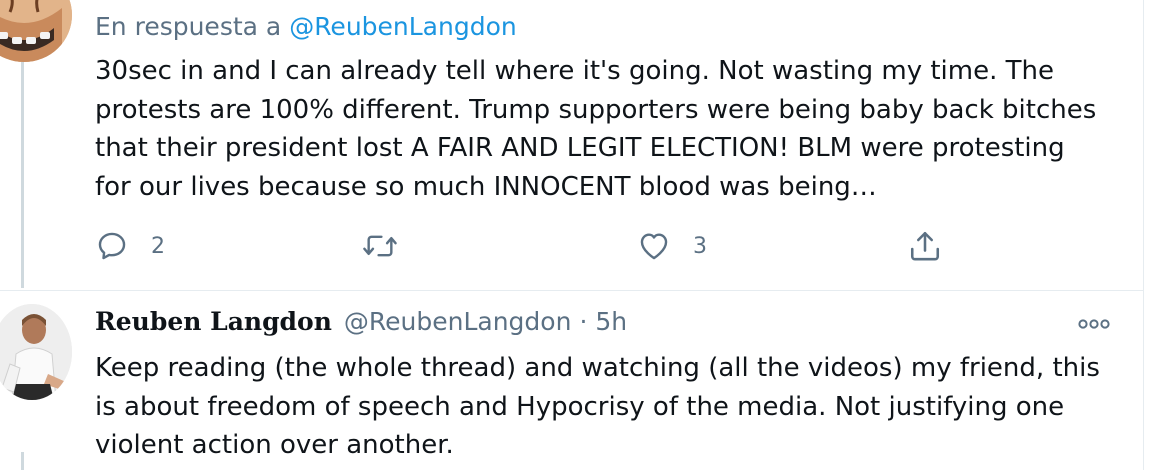 This screenshot has height=470, width=1151. What do you see at coordinates (274, 445) in the screenshot?
I see `tweet-text-line: violent action over another.` at bounding box center [274, 445].